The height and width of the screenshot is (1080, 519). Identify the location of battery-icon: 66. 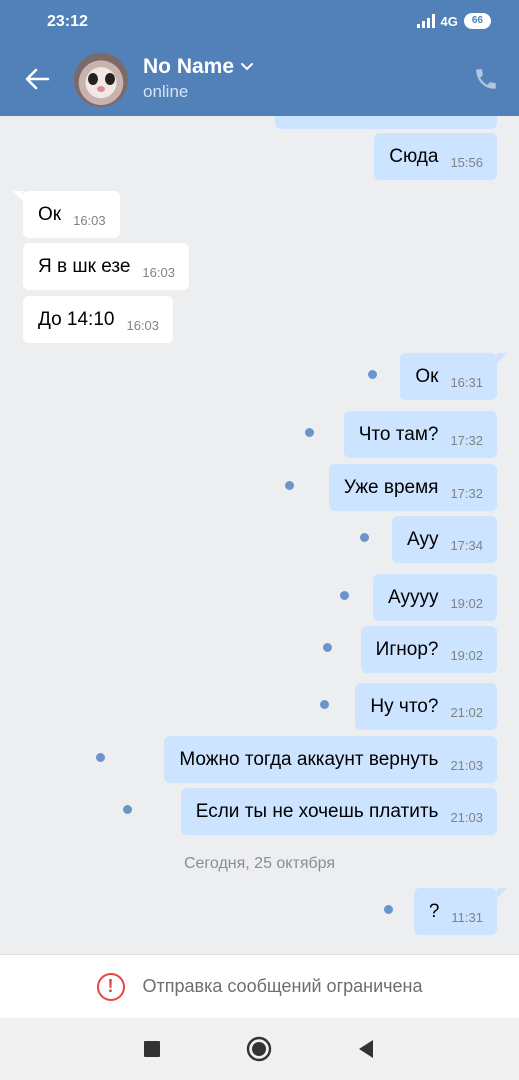
(477, 21).